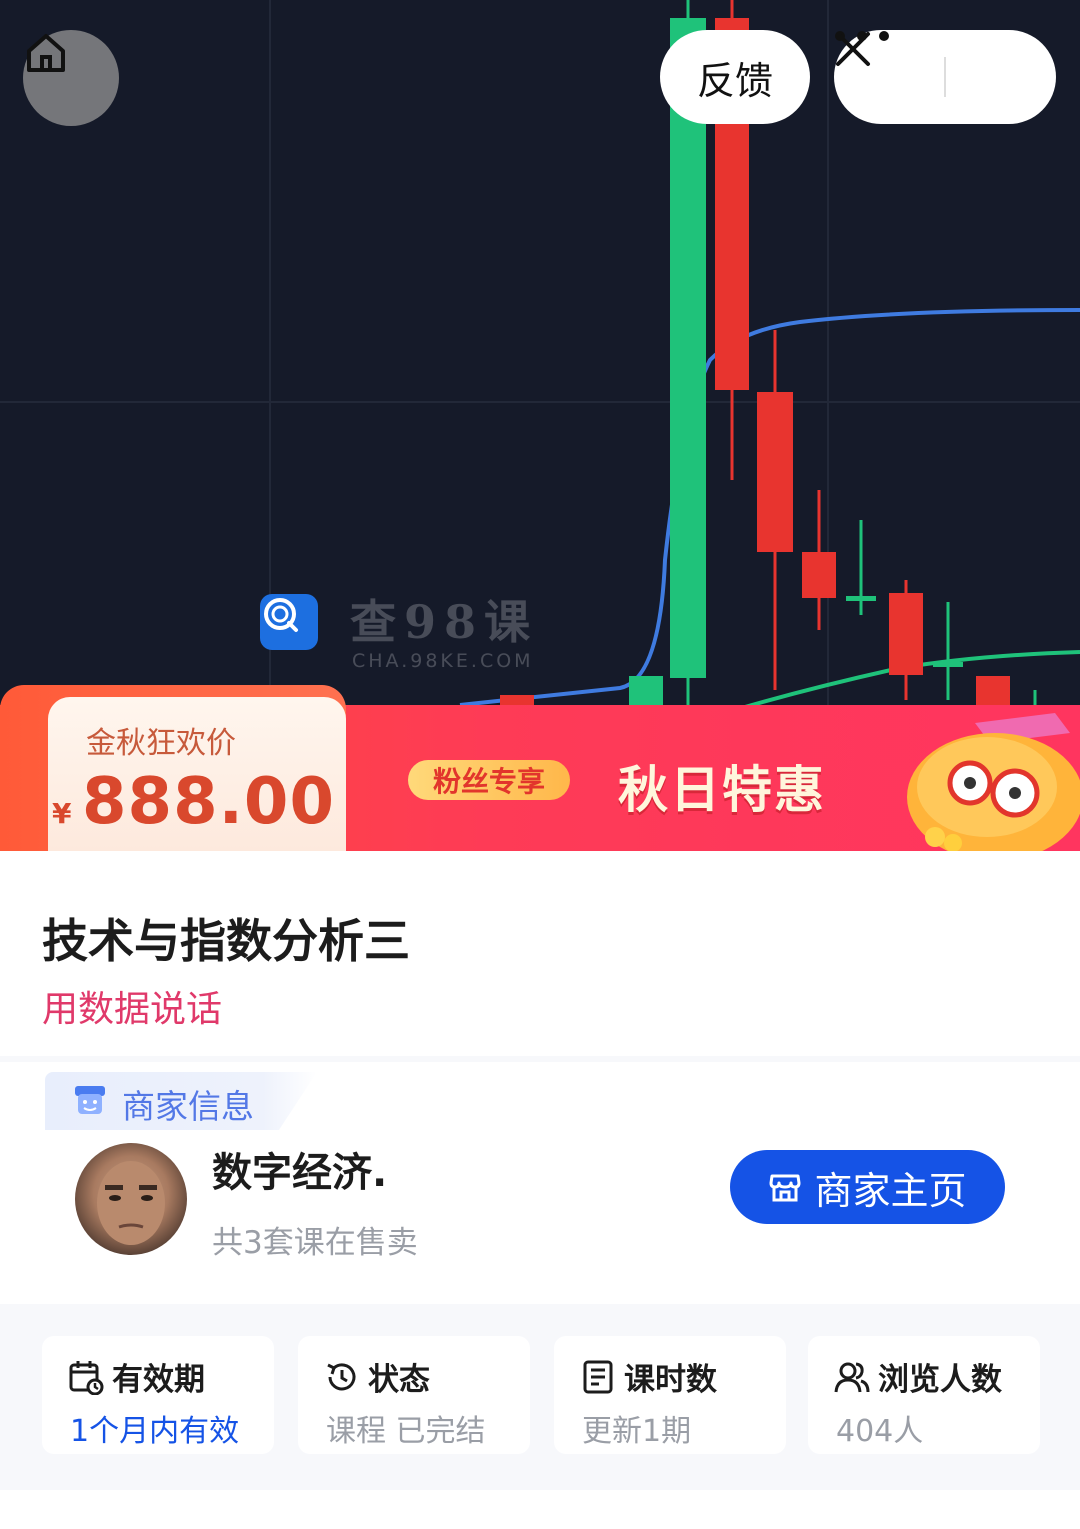  What do you see at coordinates (90, 1100) in the screenshot?
I see `shop-mascot-icon` at bounding box center [90, 1100].